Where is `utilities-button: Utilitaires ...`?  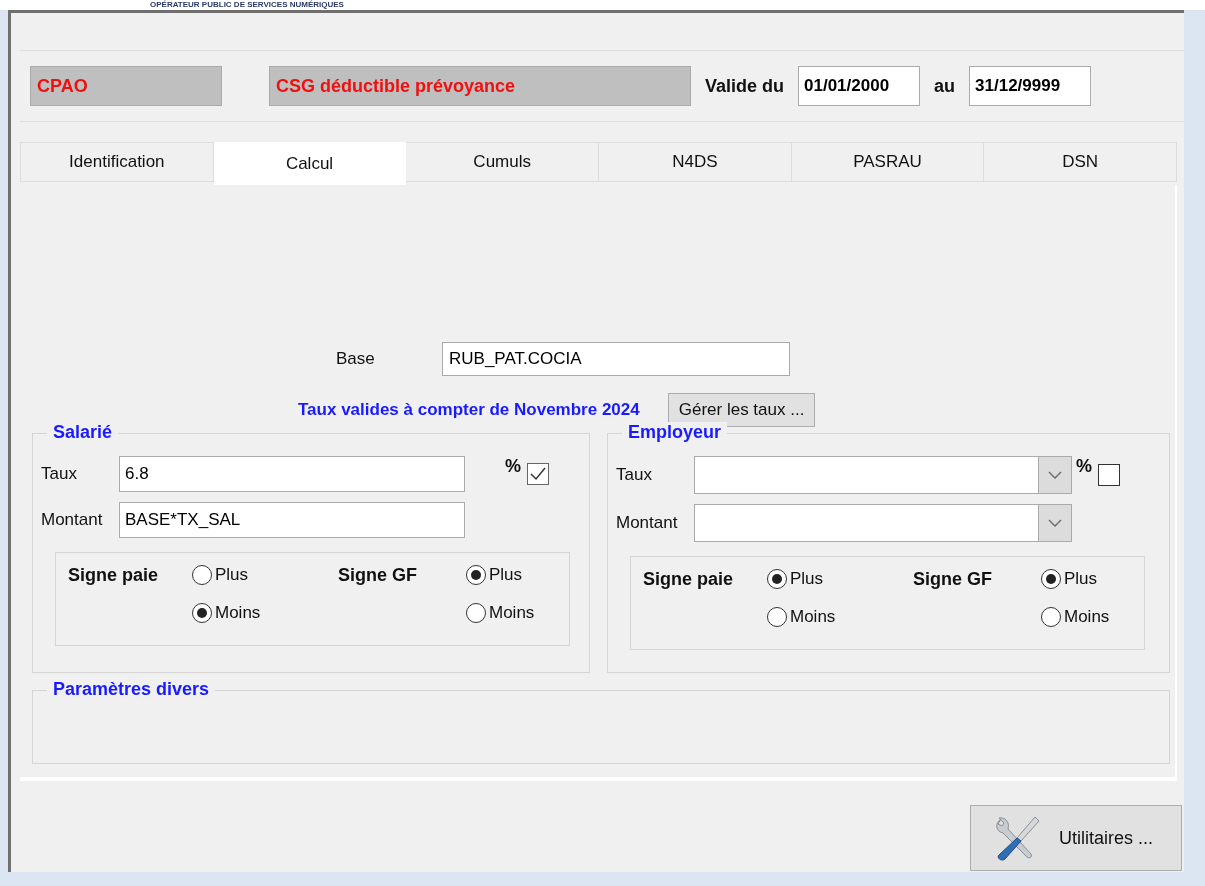 utilities-button: Utilitaires ... is located at coordinates (1076, 838).